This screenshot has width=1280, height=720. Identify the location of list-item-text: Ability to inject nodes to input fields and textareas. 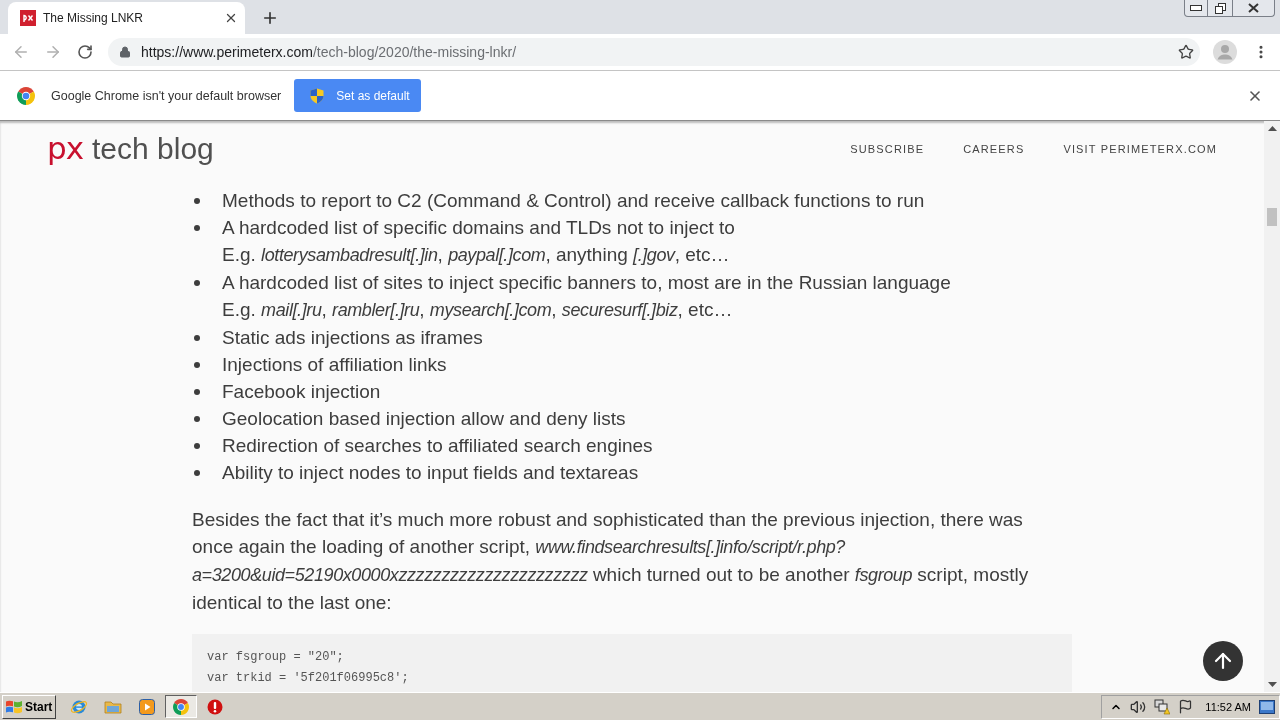
(430, 473).